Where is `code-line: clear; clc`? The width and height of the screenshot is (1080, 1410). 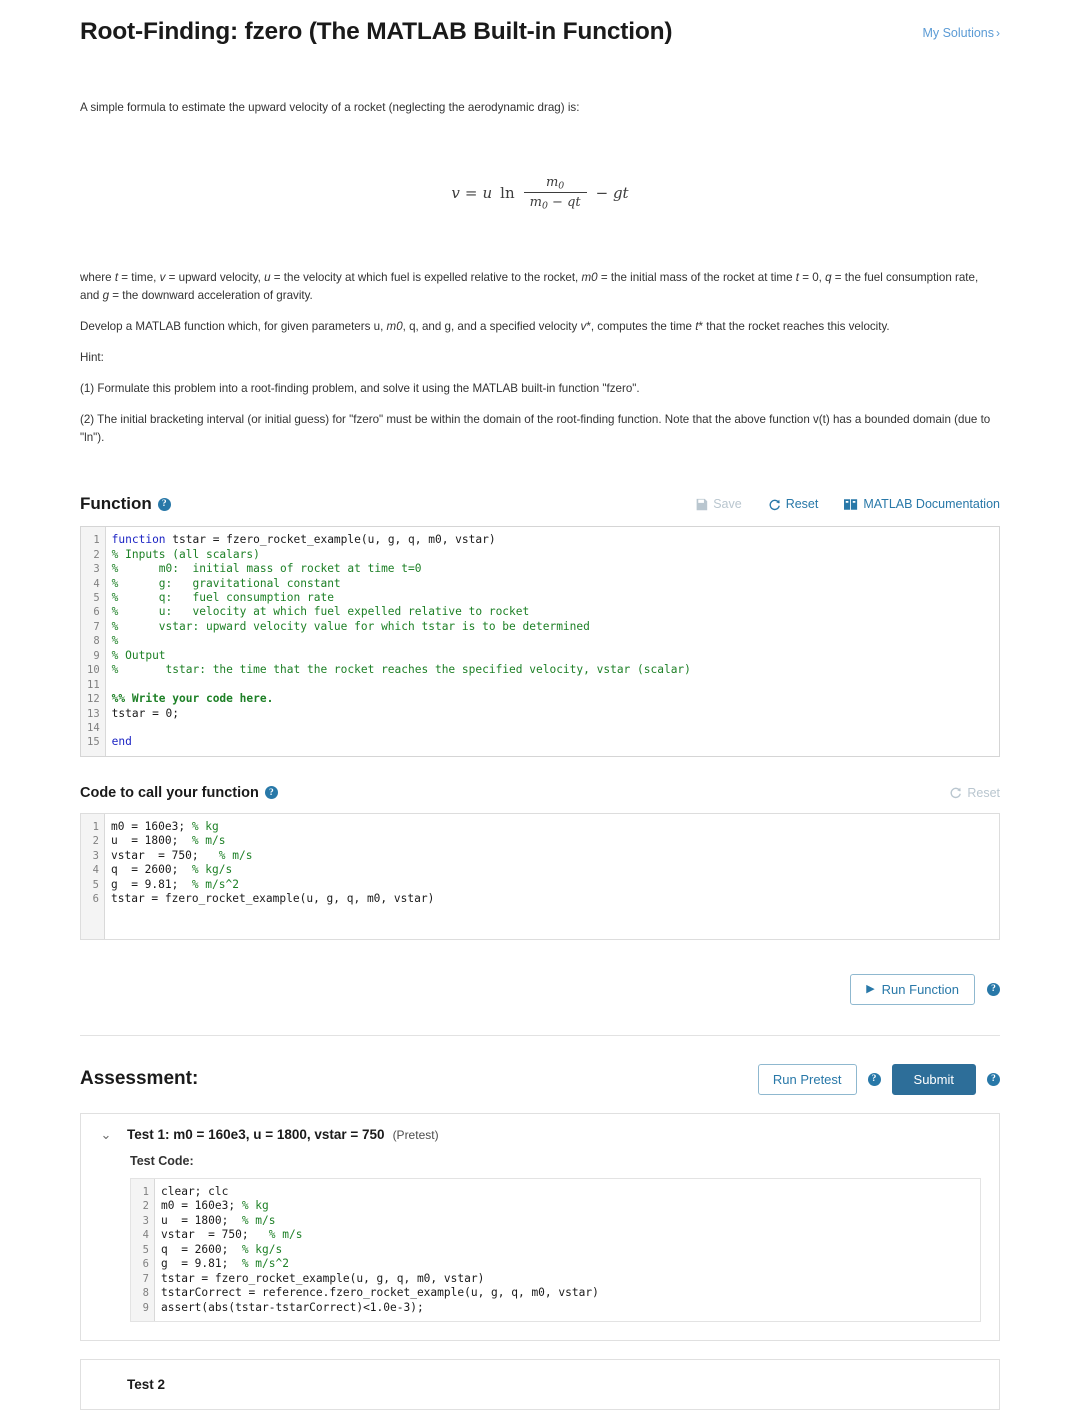 code-line: clear; clc is located at coordinates (570, 1192).